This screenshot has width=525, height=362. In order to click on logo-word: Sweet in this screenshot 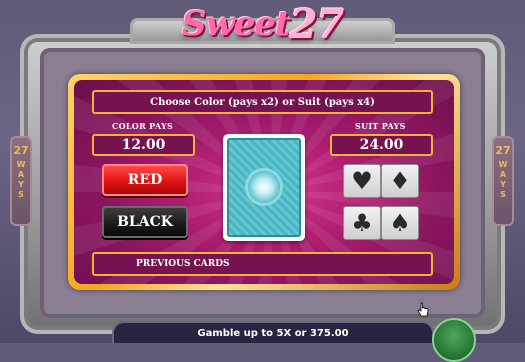, I will do `click(236, 24)`.